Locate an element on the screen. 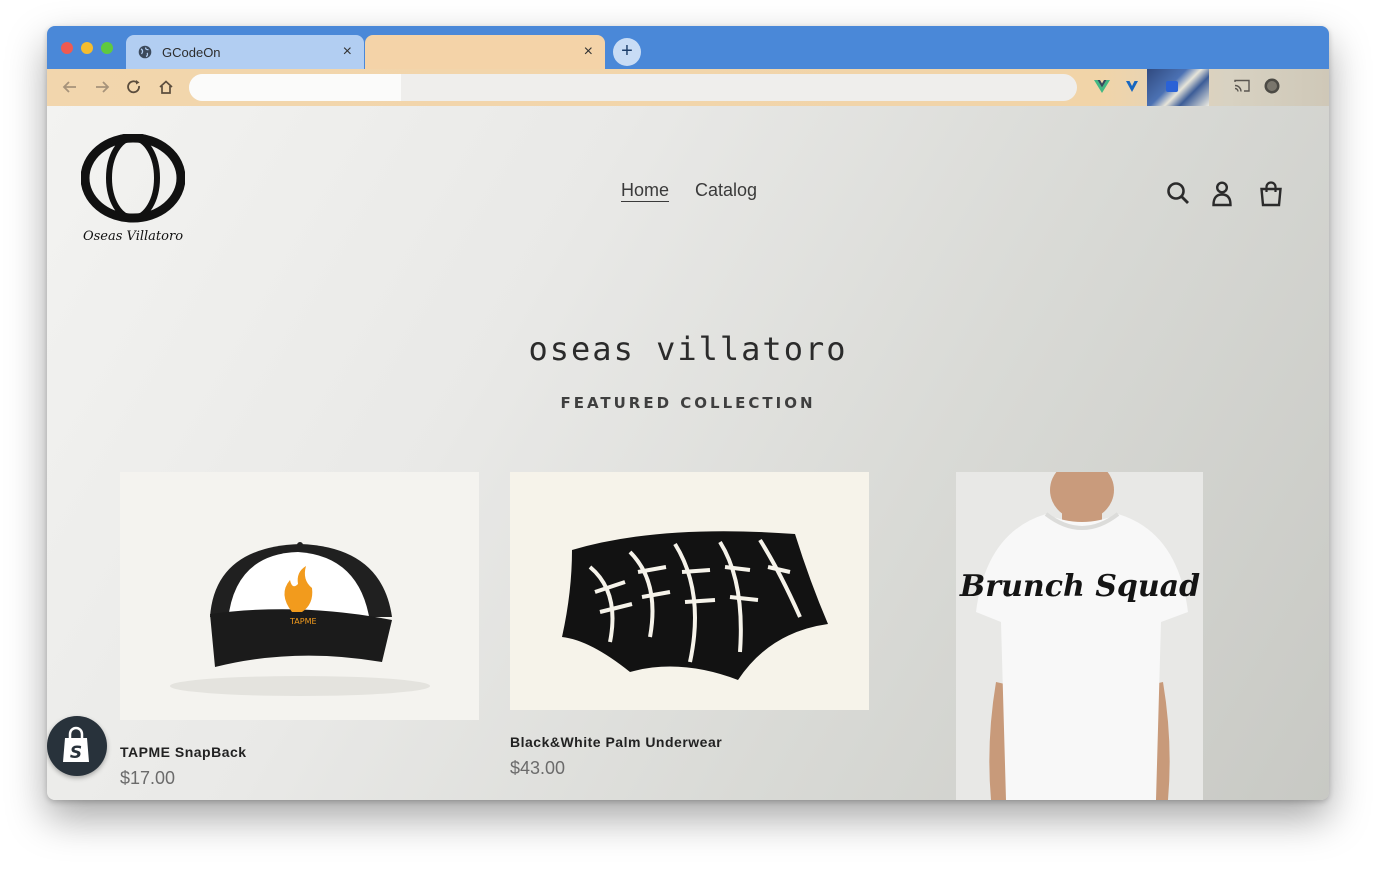 This screenshot has height=874, width=1376. tab-gcodeon: GCodeOn × is located at coordinates (245, 52).